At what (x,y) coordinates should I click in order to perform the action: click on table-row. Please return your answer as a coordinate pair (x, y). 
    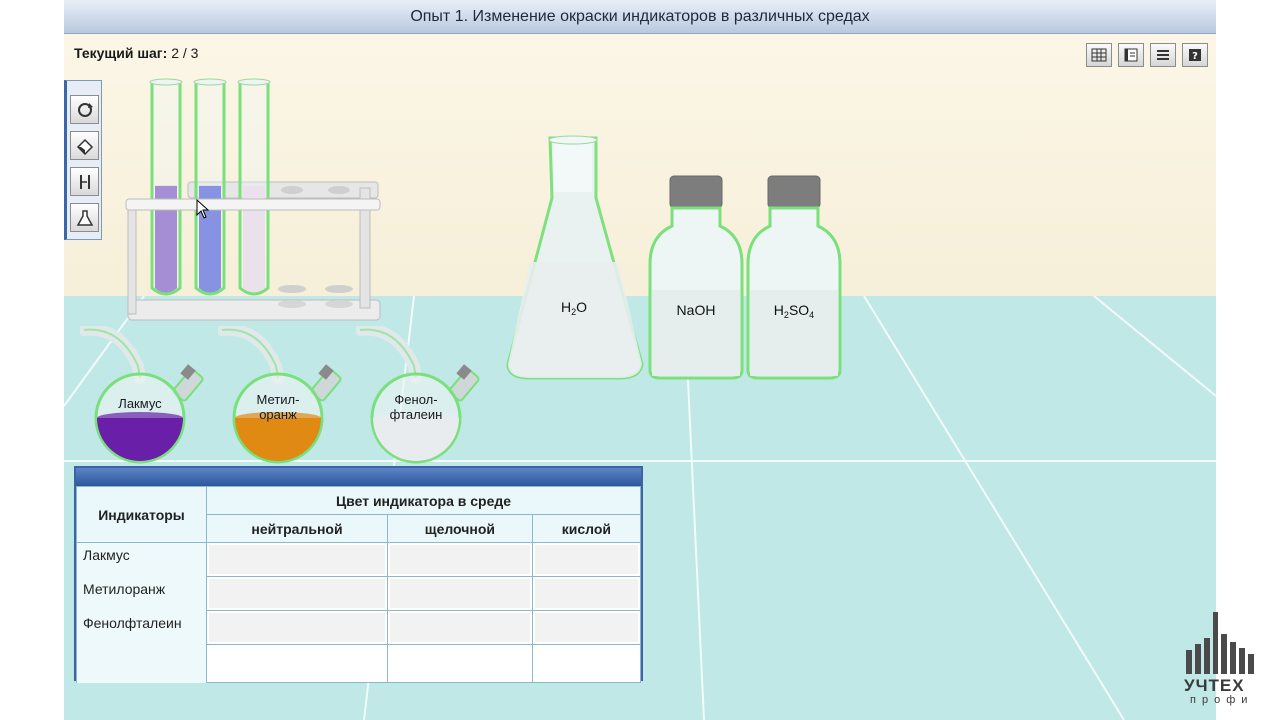
    Looking at the image, I should click on (359, 663).